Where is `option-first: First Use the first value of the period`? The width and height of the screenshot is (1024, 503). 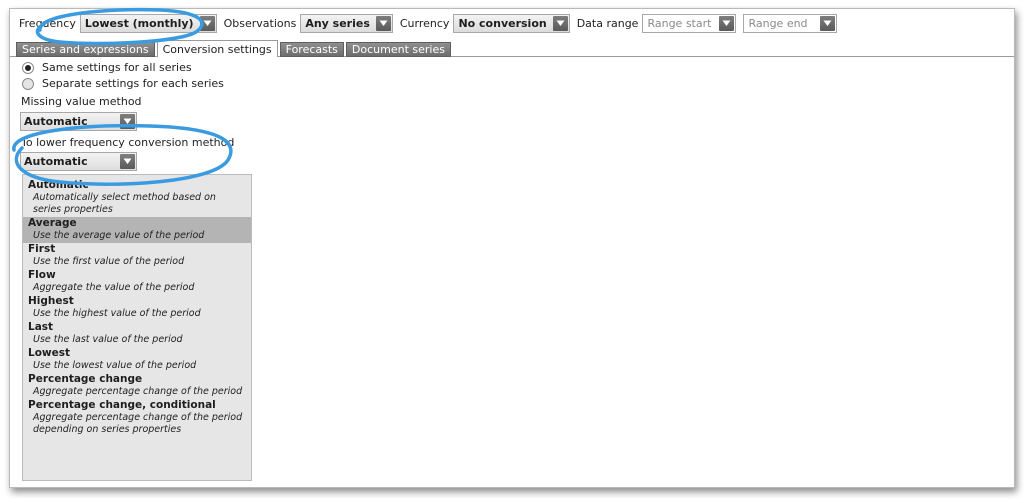
option-first: First Use the first value of the period is located at coordinates (137, 256).